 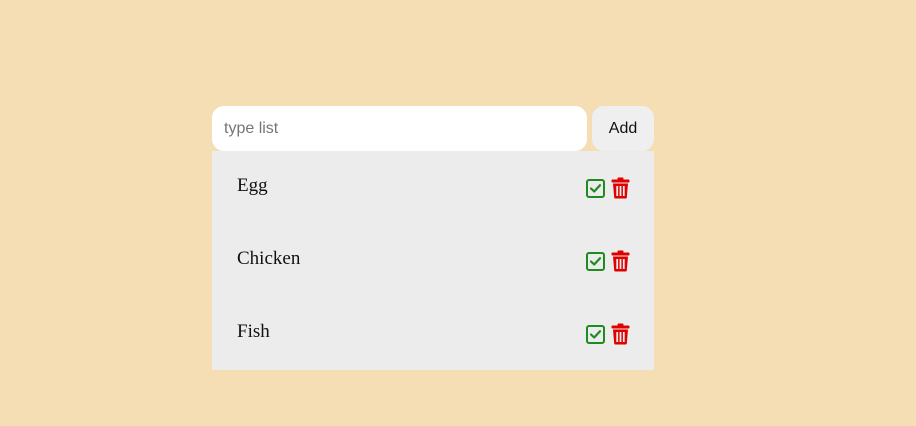 What do you see at coordinates (623, 128) in the screenshot?
I see `add-button: Add` at bounding box center [623, 128].